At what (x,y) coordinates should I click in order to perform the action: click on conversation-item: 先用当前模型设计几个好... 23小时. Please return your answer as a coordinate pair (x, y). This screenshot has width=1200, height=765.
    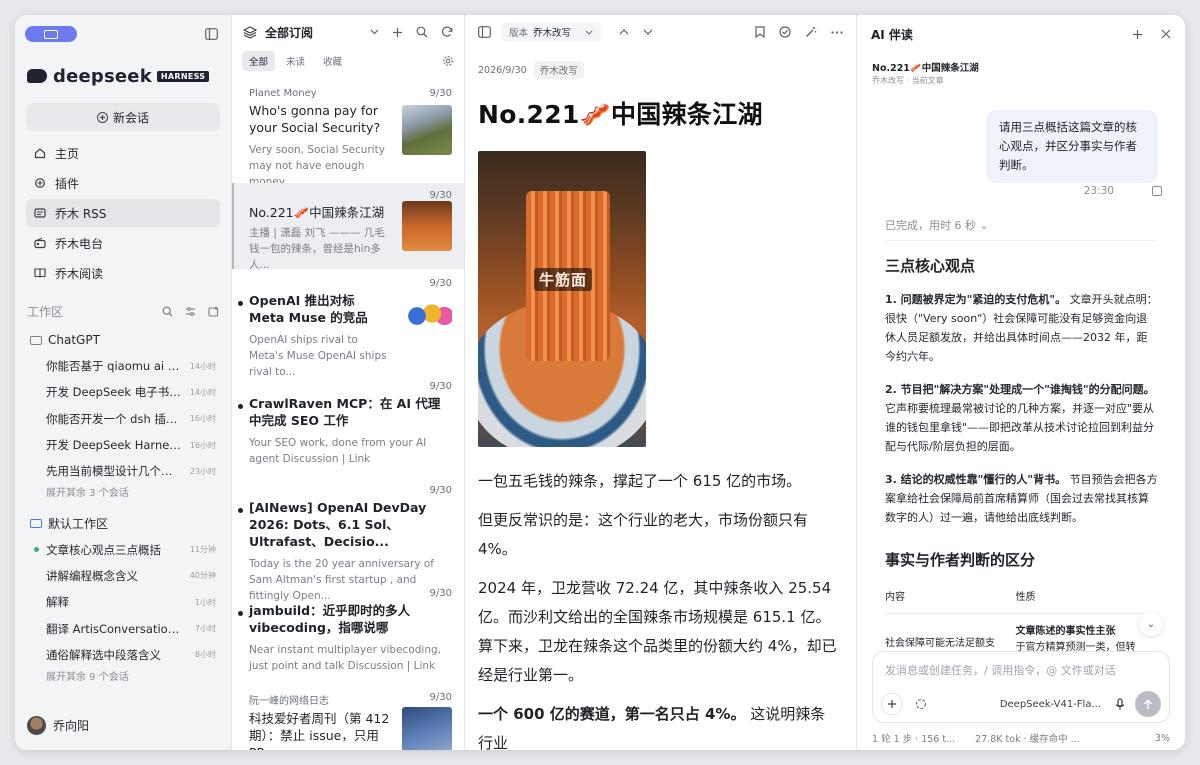
    Looking at the image, I should click on (123, 471).